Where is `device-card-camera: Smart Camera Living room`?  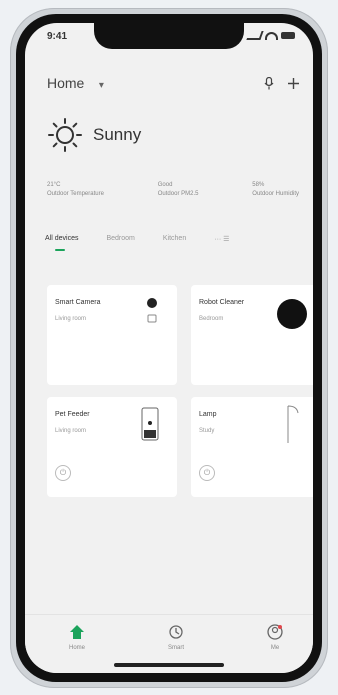
device-card-camera: Smart Camera Living room is located at coordinates (112, 335).